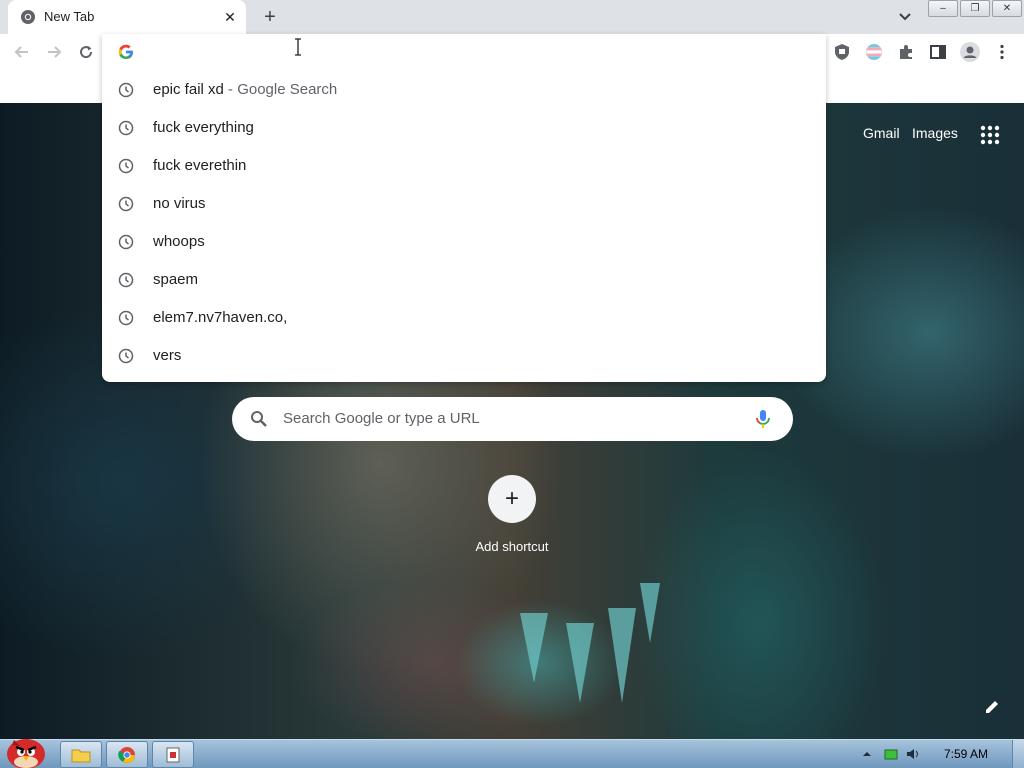  What do you see at coordinates (179, 241) in the screenshot?
I see `suggestion-text: whoops` at bounding box center [179, 241].